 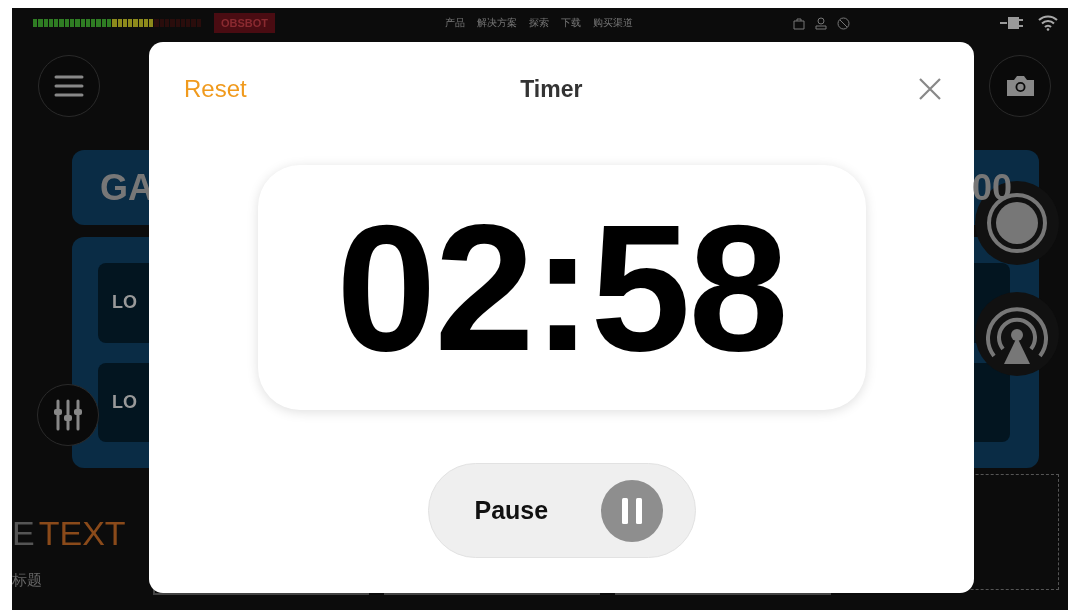 I want to click on camera-icon, so click(x=1020, y=86).